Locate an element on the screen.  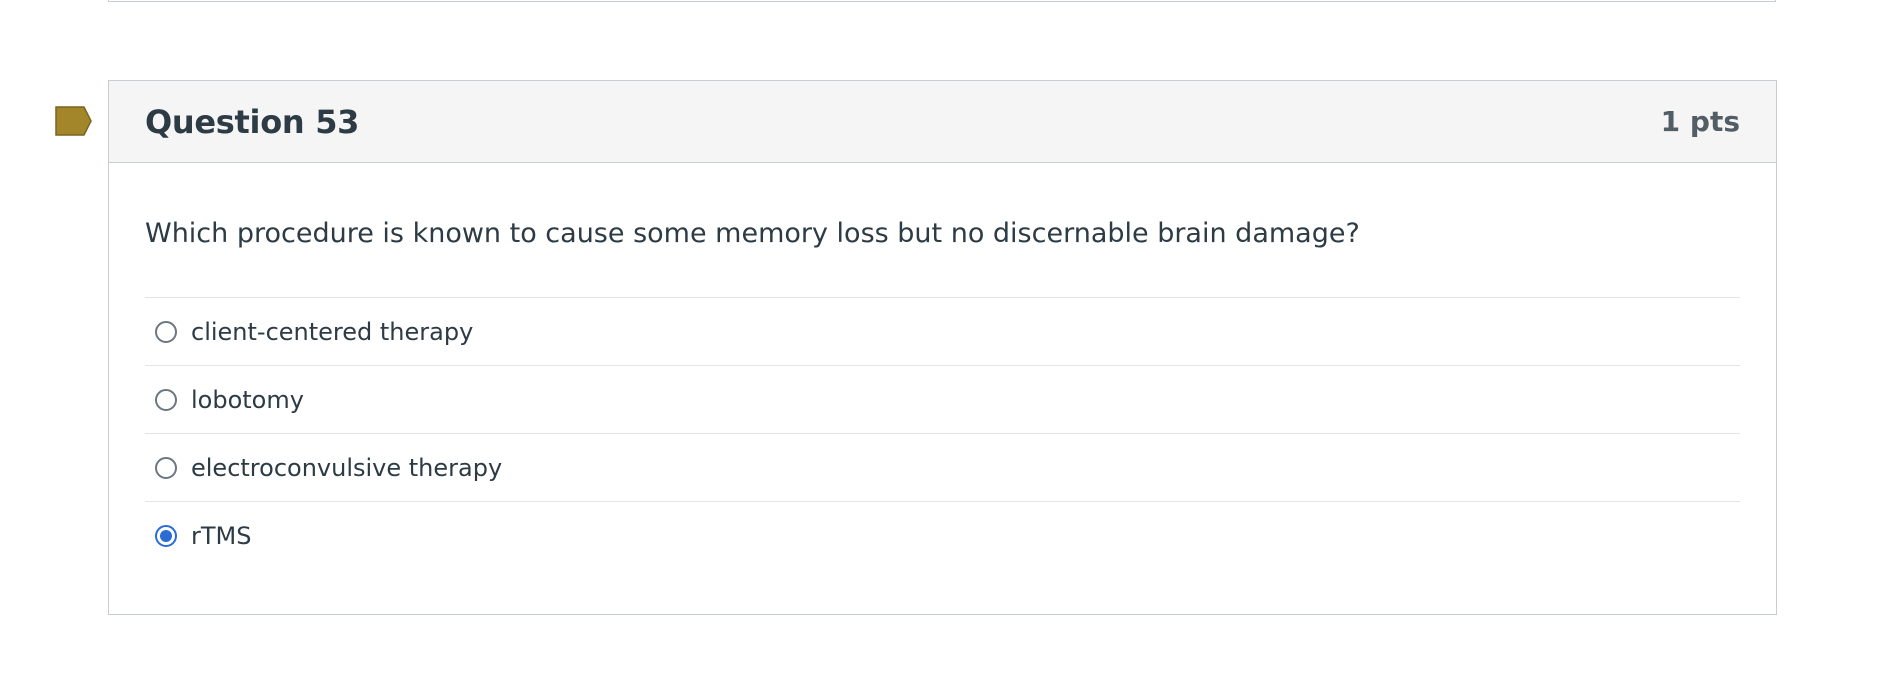
answer-label: lobotomy is located at coordinates (247, 399).